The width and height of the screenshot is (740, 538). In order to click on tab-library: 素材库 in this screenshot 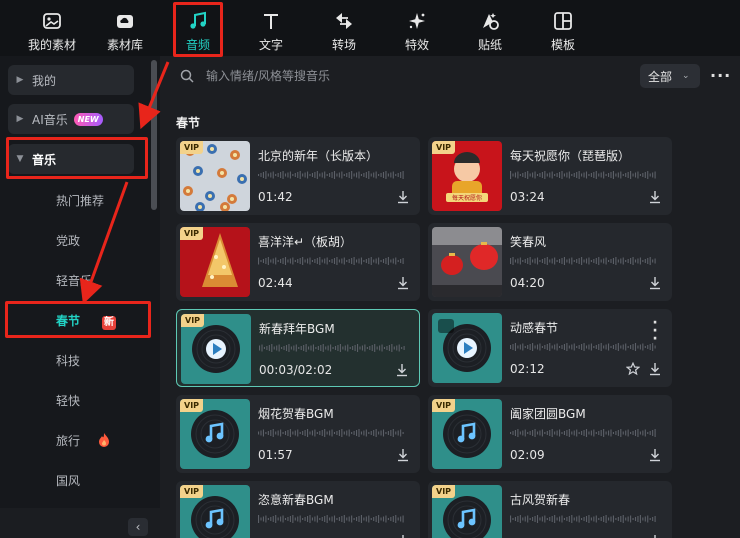, I will do `click(125, 28)`.